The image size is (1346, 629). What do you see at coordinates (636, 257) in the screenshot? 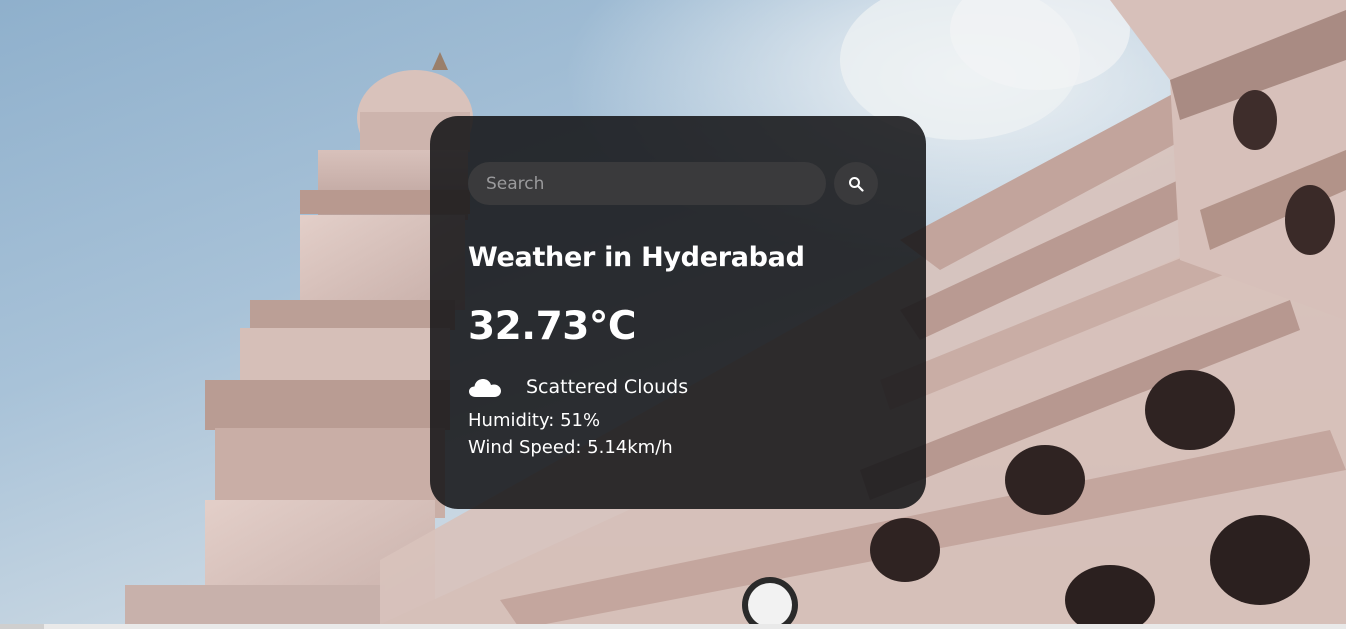
I see `city-heading: Weather in Hyderabad` at bounding box center [636, 257].